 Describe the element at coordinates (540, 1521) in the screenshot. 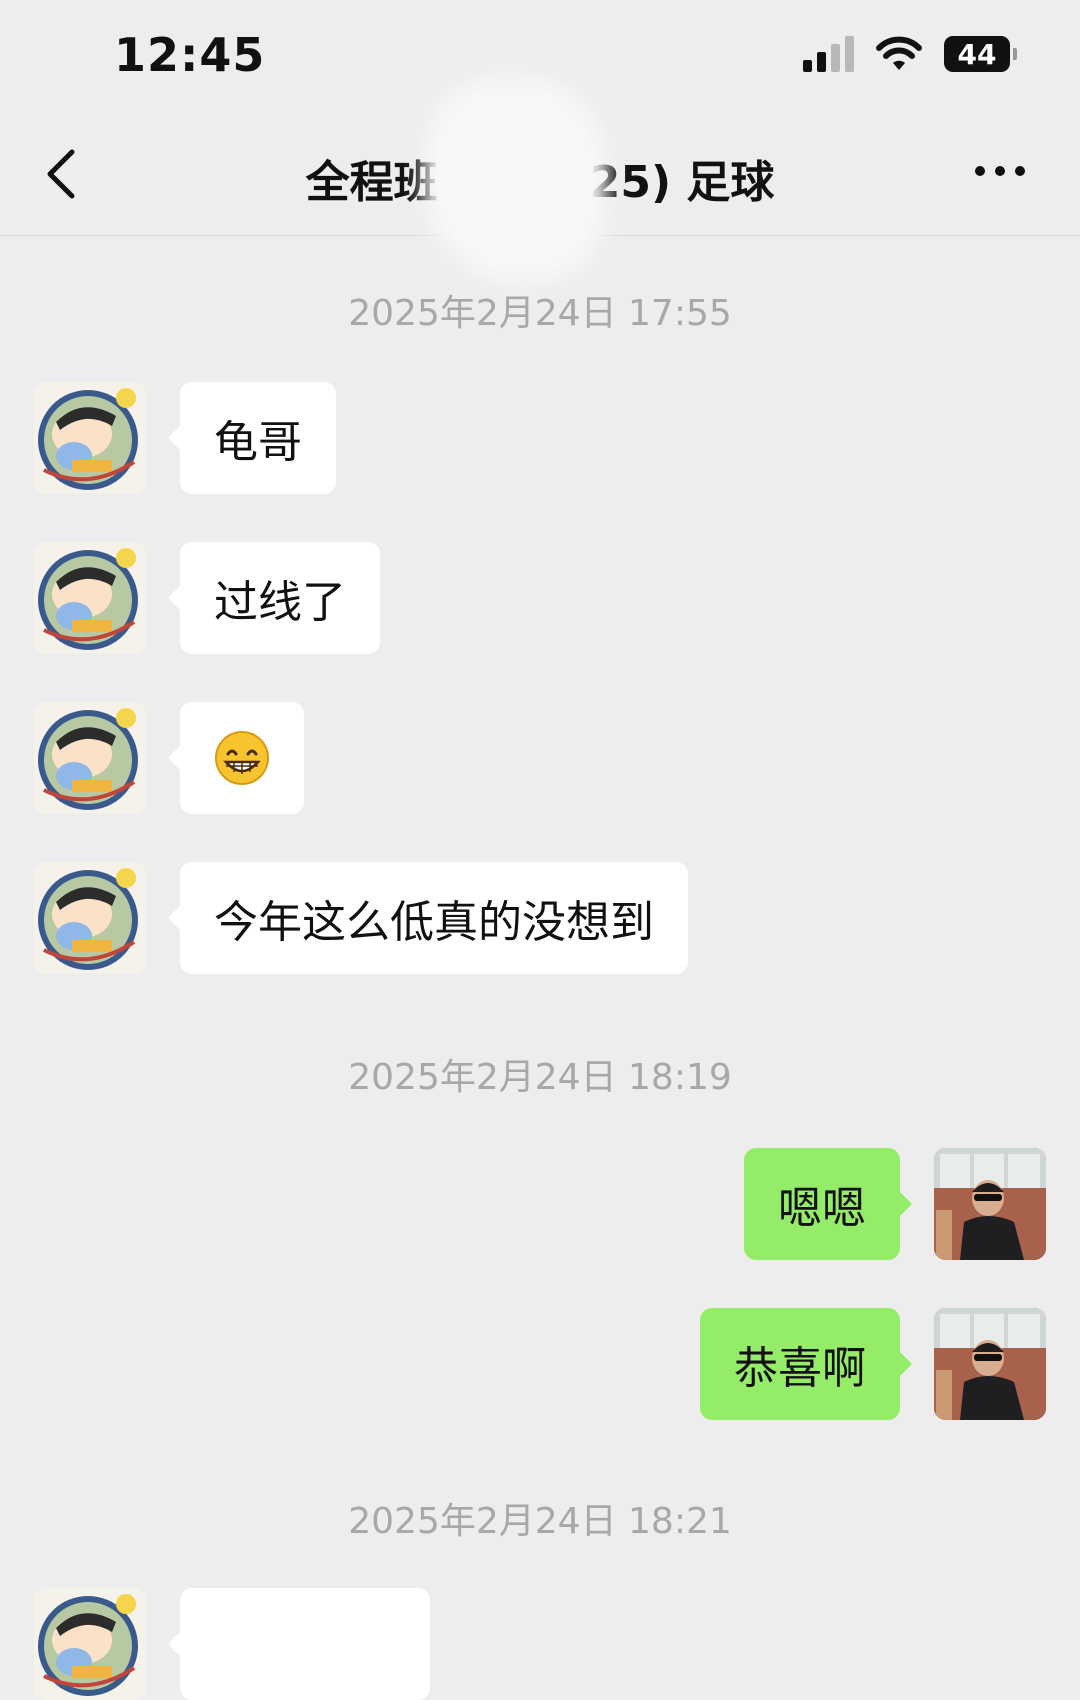

I see `message-timestamp: 2025年2月24日 18:21` at that location.